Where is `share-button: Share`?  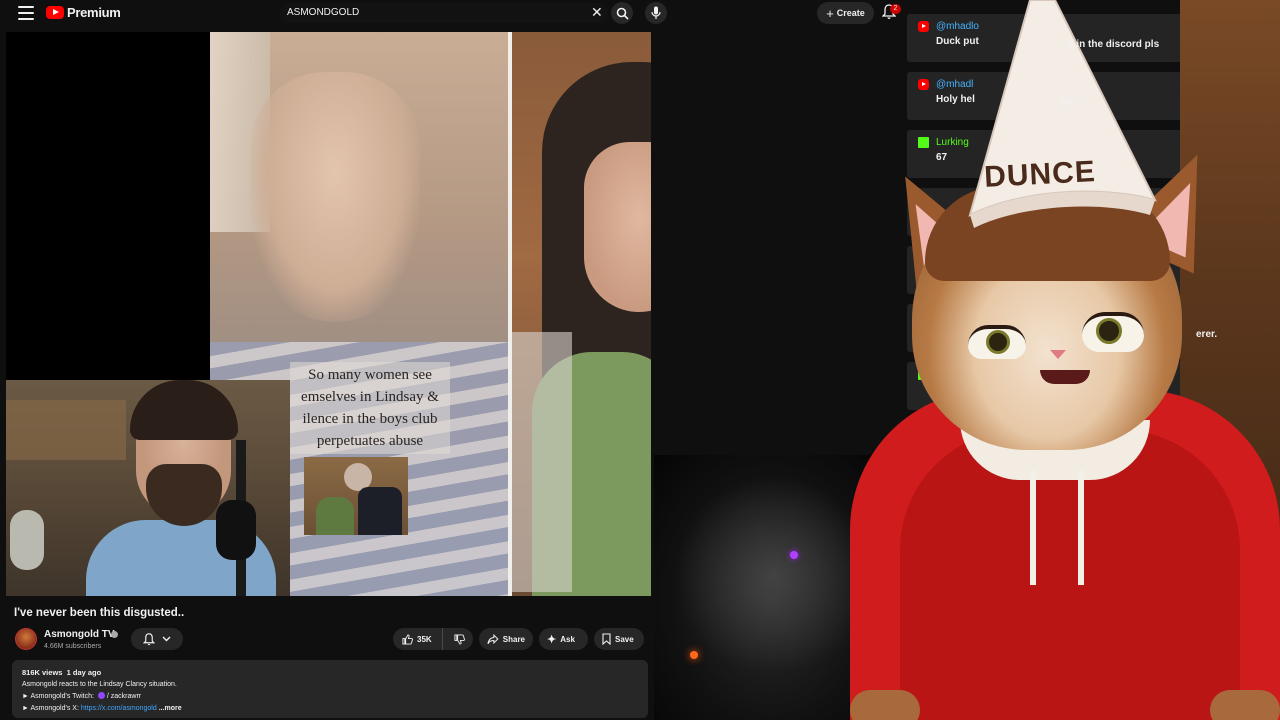 share-button: Share is located at coordinates (506, 639).